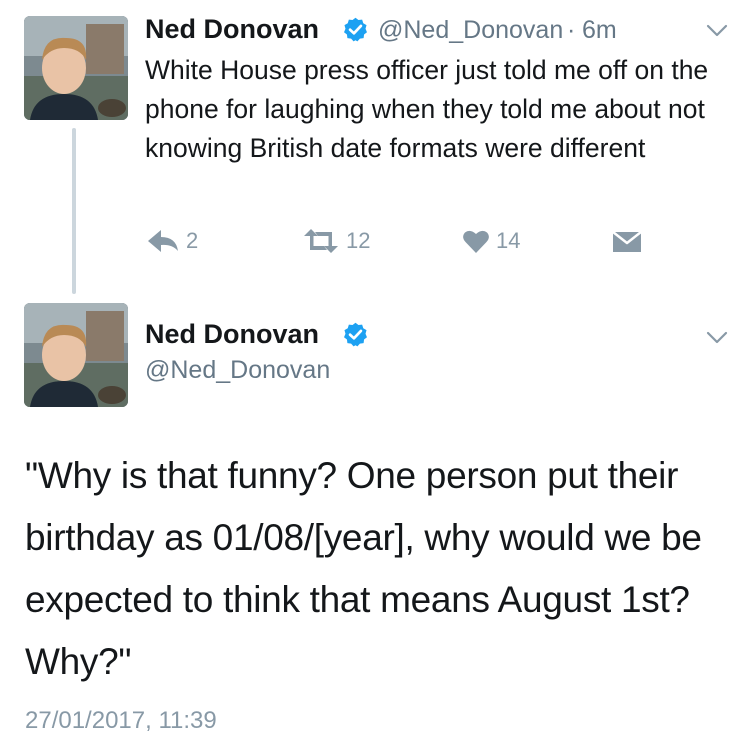 Image resolution: width=750 pixels, height=748 pixels. I want to click on retweet-button: 12, so click(336, 241).